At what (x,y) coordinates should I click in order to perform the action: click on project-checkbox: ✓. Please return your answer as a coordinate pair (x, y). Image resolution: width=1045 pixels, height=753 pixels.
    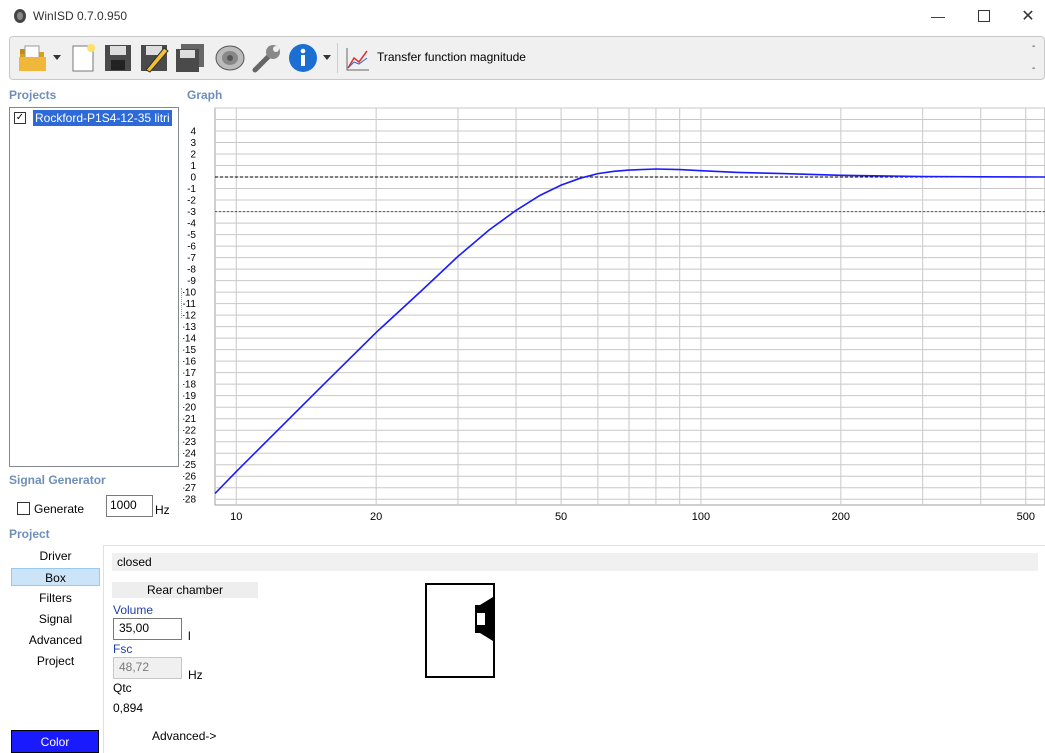
    Looking at the image, I should click on (20, 118).